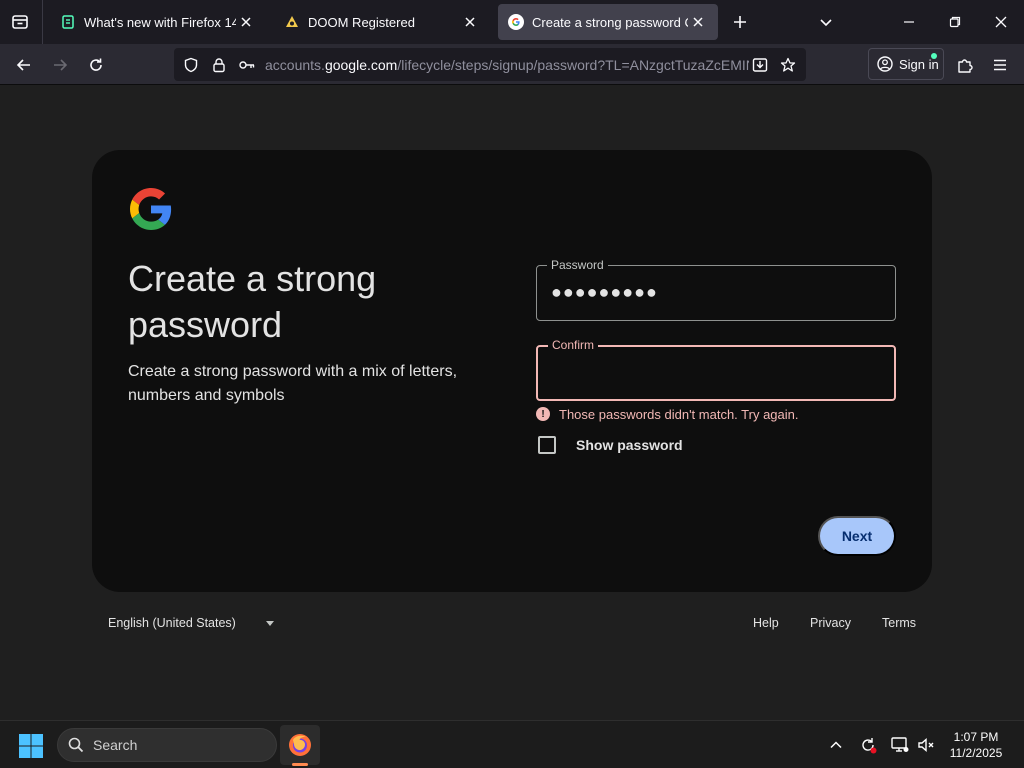  What do you see at coordinates (760, 65) in the screenshot?
I see `save-to-pocket-icon` at bounding box center [760, 65].